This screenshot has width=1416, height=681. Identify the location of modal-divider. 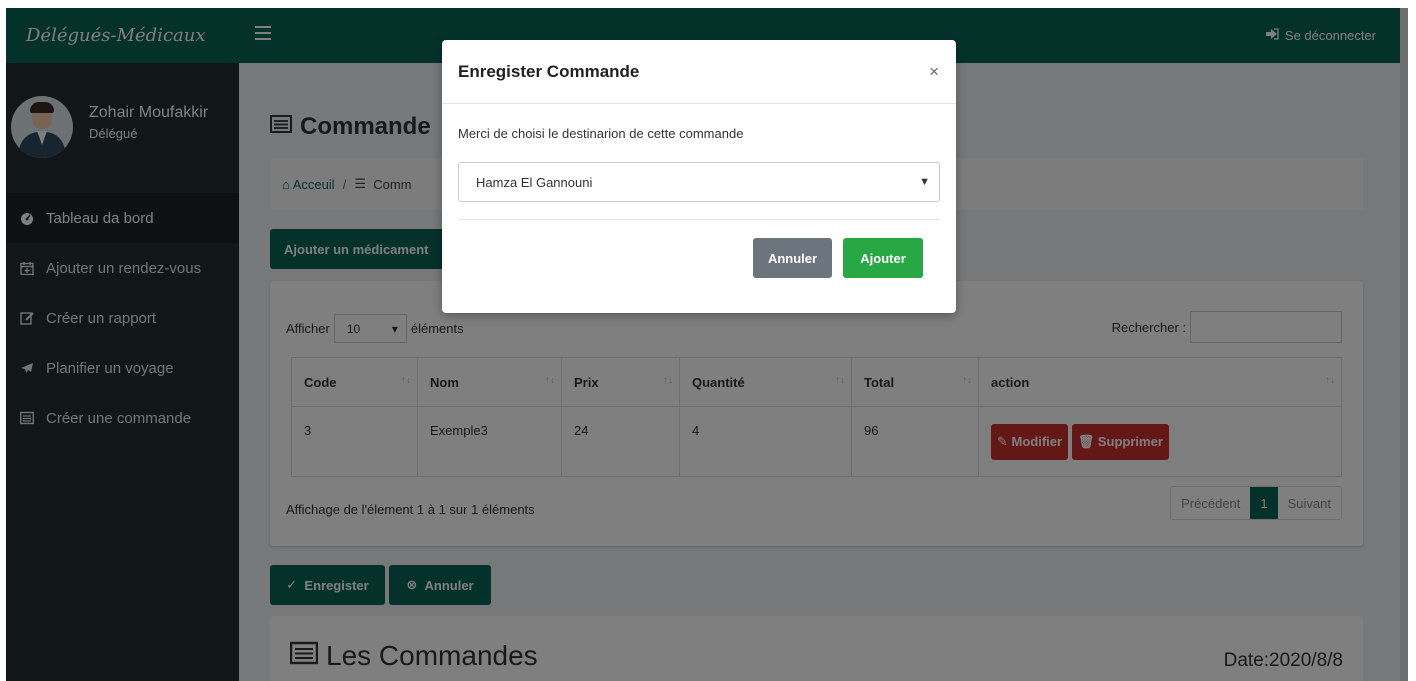
(699, 219).